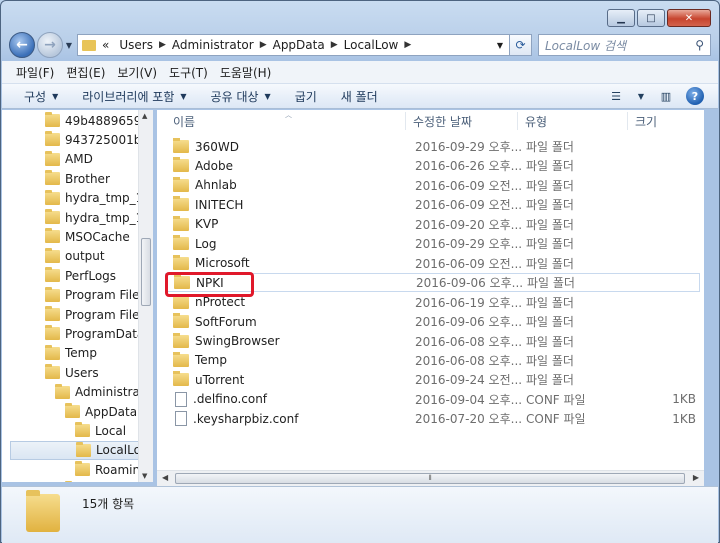 This screenshot has height=543, width=720. I want to click on back-arrow-icon: ←, so click(22, 45).